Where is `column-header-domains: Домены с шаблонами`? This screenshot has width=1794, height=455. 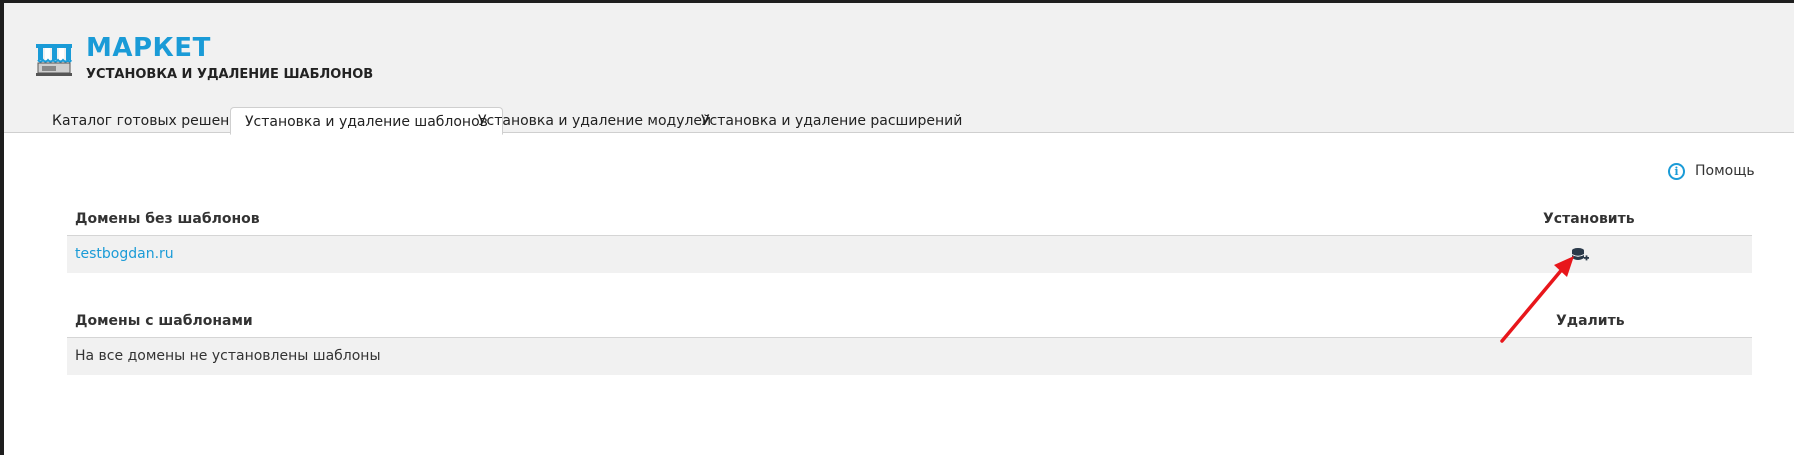
column-header-domains: Домены с шаблонами is located at coordinates (164, 321).